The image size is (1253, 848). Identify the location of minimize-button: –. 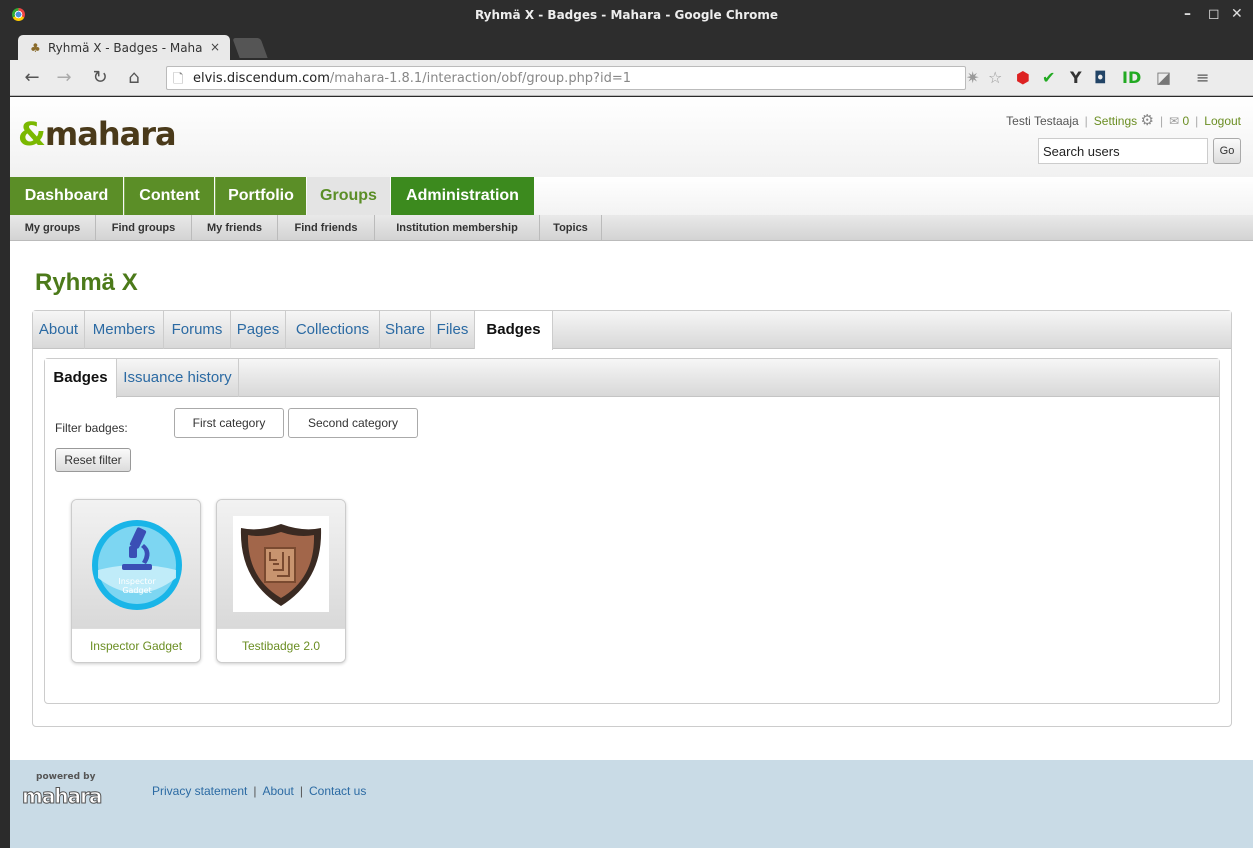
(1187, 14).